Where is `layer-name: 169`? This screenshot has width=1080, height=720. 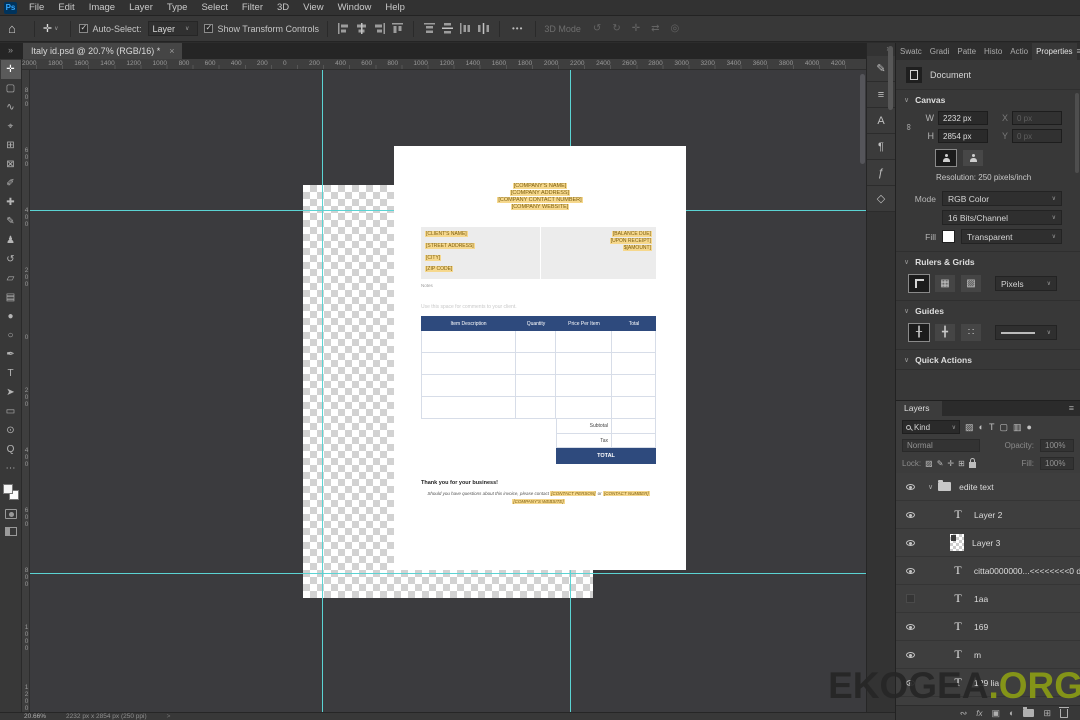
layer-name: 169 is located at coordinates (981, 627).